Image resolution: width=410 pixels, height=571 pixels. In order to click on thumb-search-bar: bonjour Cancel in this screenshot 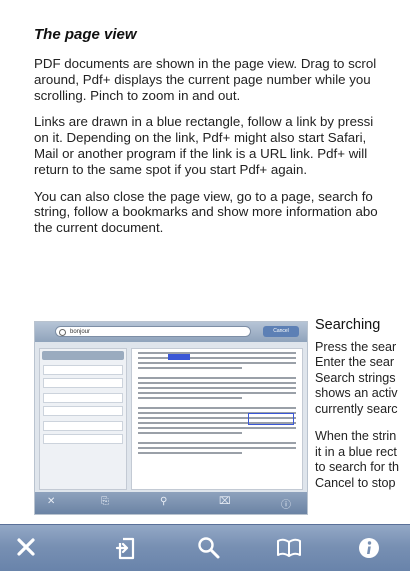, I will do `click(171, 332)`.